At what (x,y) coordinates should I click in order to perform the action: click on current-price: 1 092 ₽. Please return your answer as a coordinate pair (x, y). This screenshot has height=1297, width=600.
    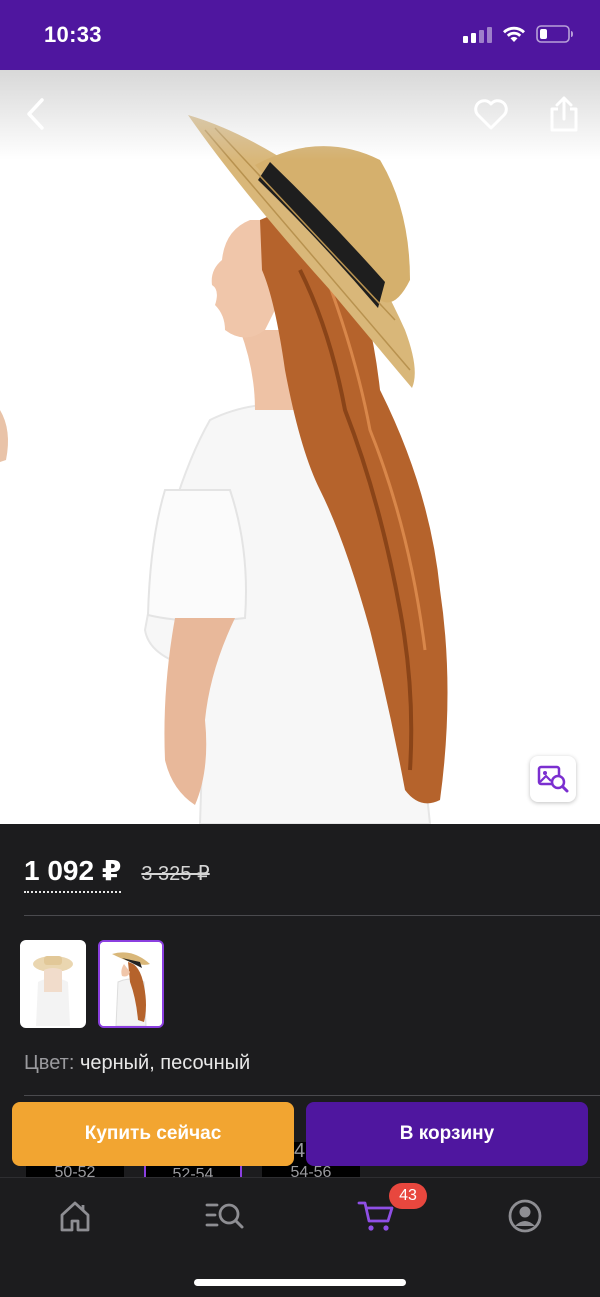
    Looking at the image, I should click on (73, 873).